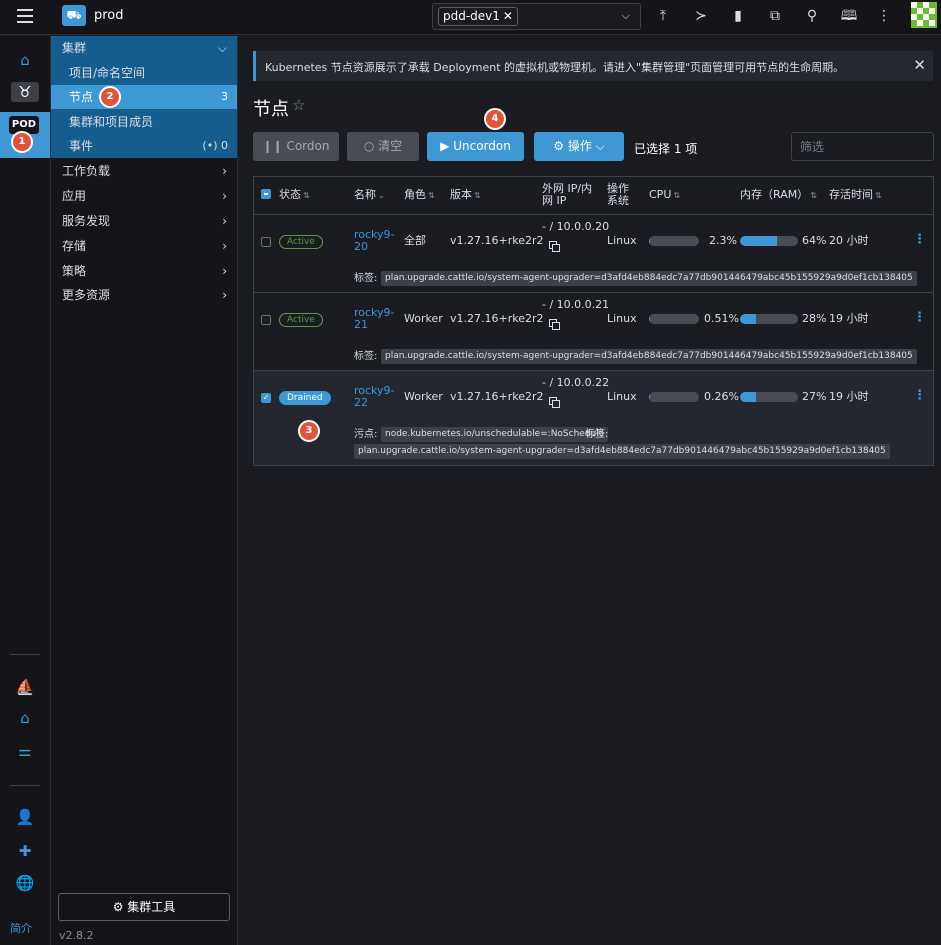 This screenshot has height=945, width=941. Describe the element at coordinates (25, 751) in the screenshot. I see `extensions-icon: ⚌` at that location.